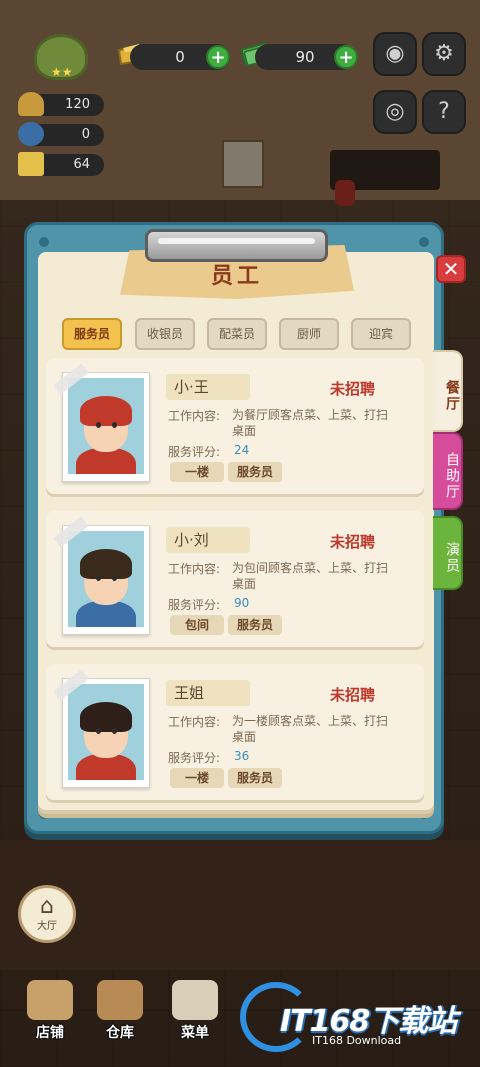 The image size is (480, 1067). I want to click on house-icon: ⌂, so click(47, 906).